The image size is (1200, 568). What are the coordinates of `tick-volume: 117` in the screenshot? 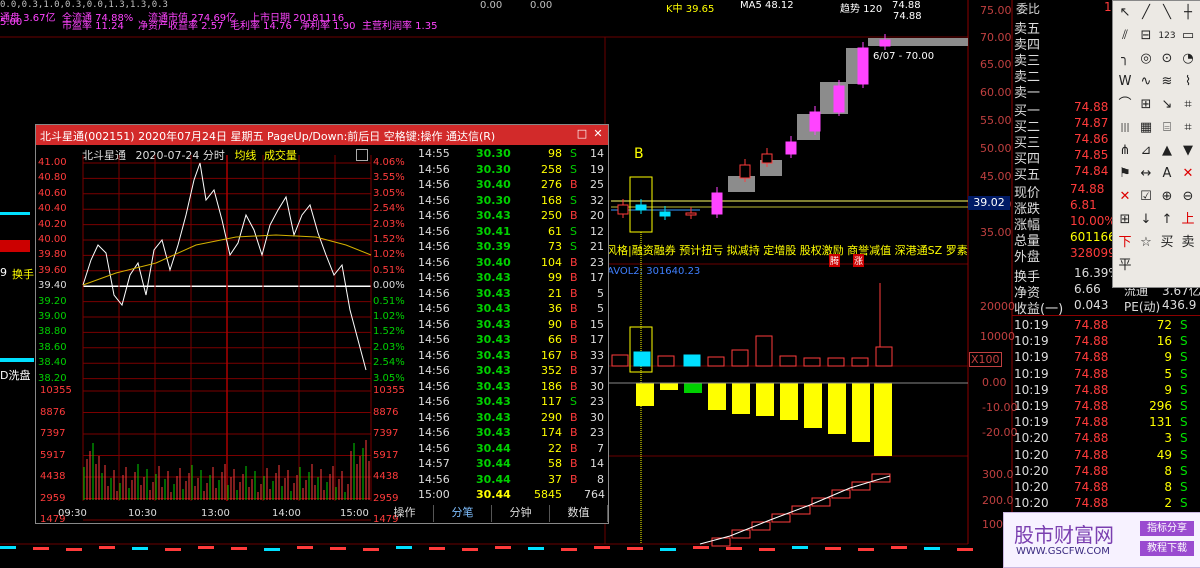 It's located at (551, 401).